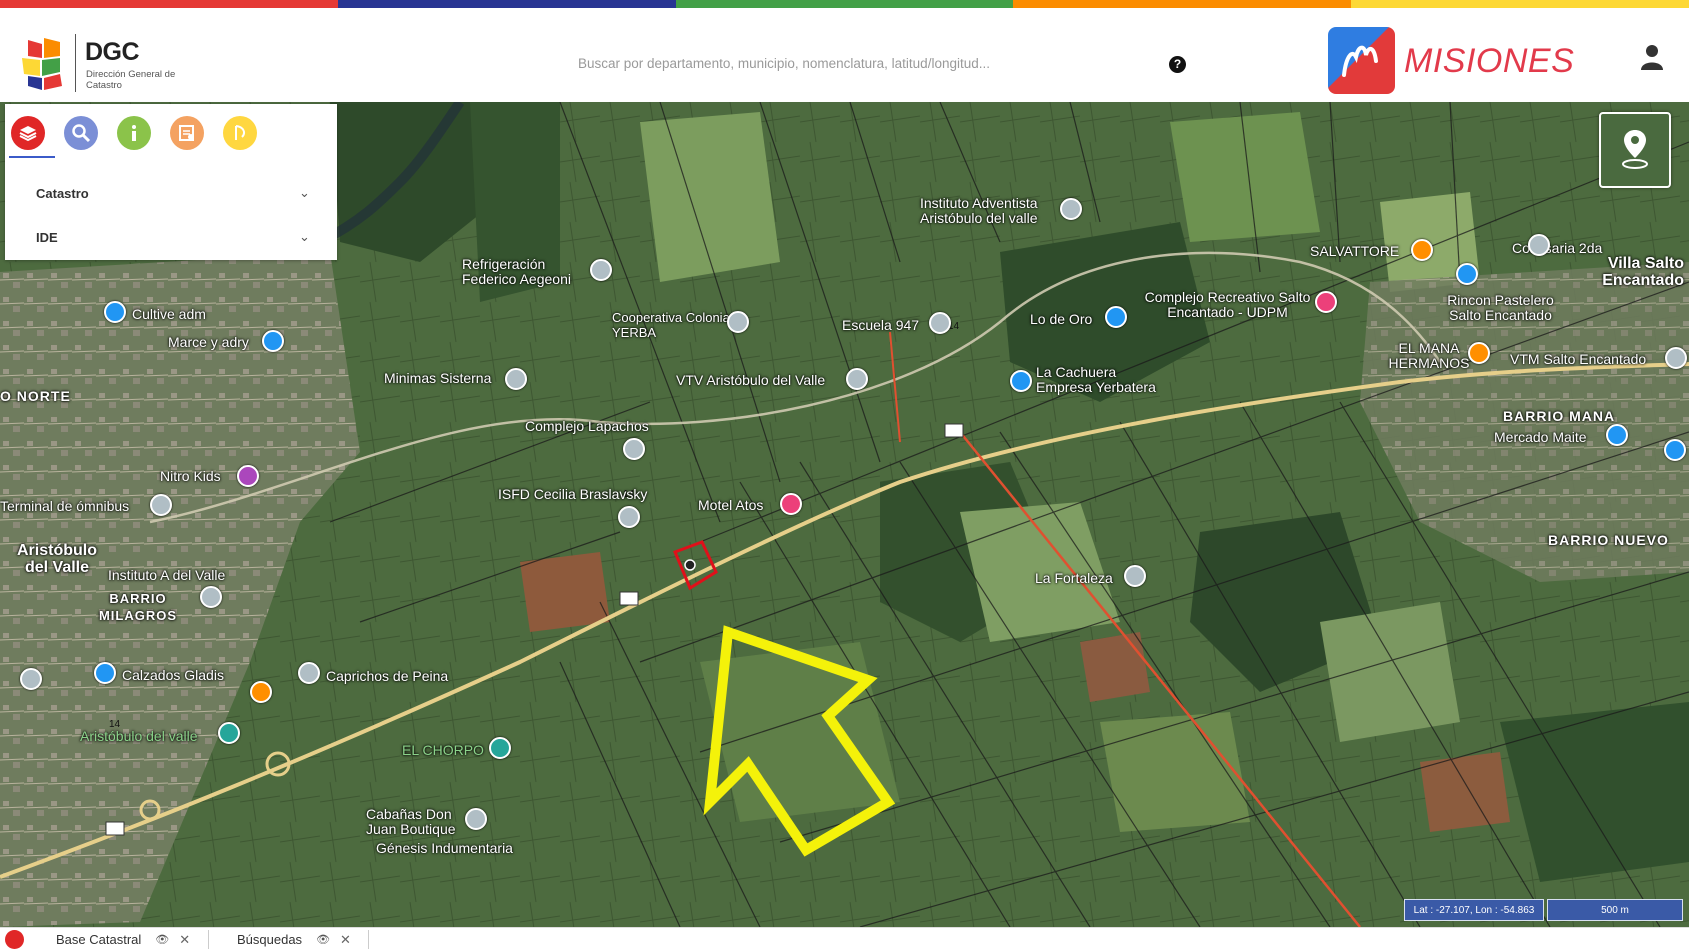 Image resolution: width=1689 pixels, height=951 pixels. Describe the element at coordinates (1559, 416) in the screenshot. I see `neighborhood-label: BARRIO MANA` at that location.